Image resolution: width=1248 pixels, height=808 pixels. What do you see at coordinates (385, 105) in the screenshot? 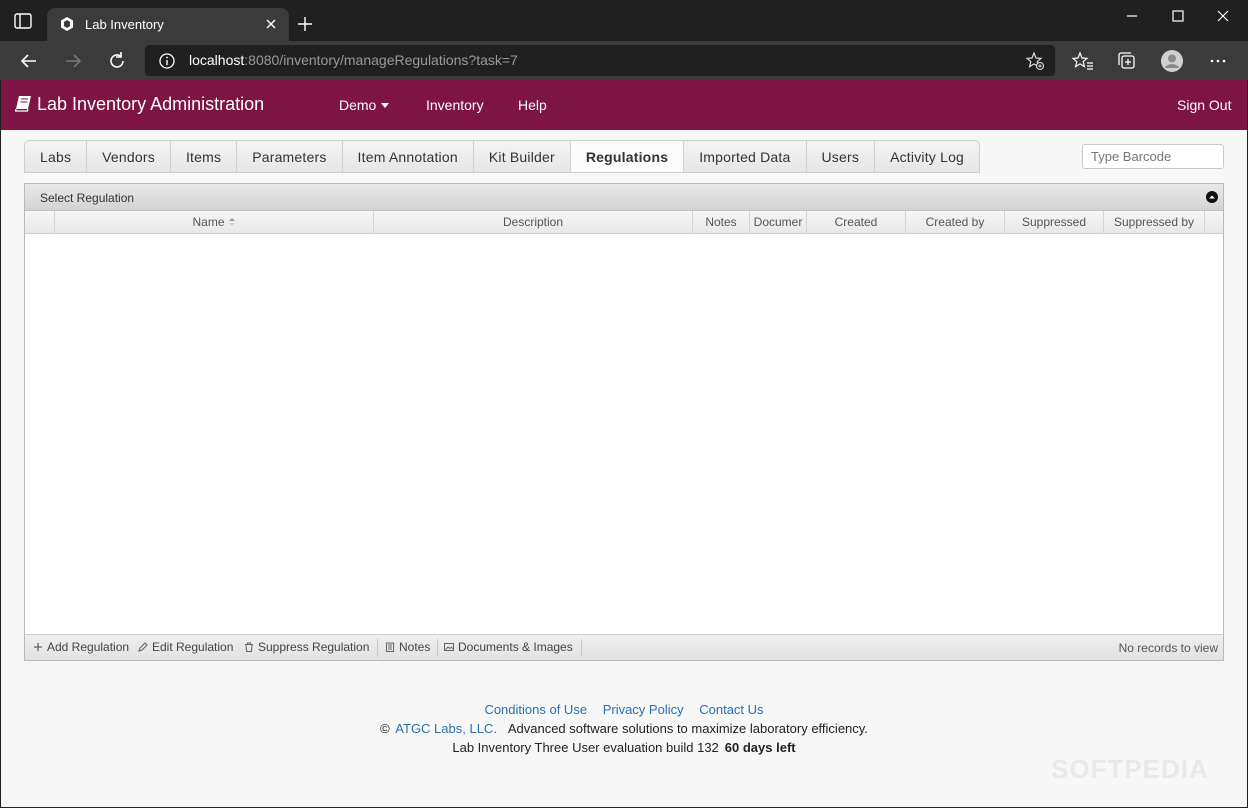
I see `caret-down-icon` at bounding box center [385, 105].